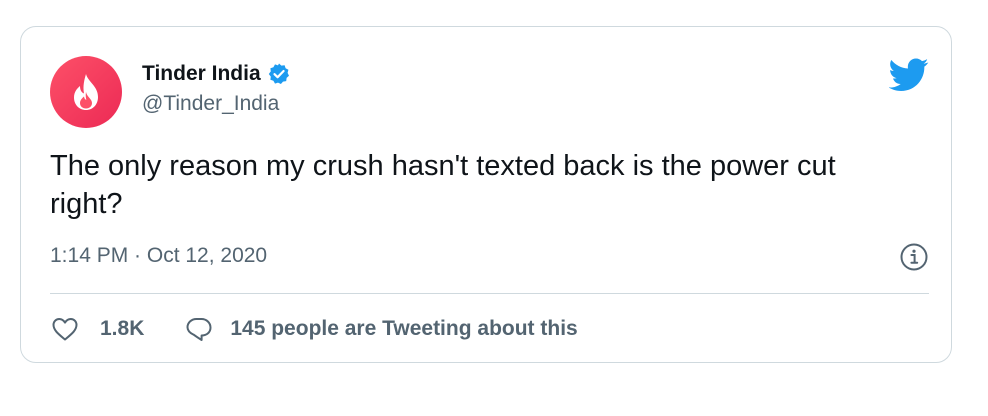 The height and width of the screenshot is (416, 988). Describe the element at coordinates (489, 293) in the screenshot. I see `divider` at that location.